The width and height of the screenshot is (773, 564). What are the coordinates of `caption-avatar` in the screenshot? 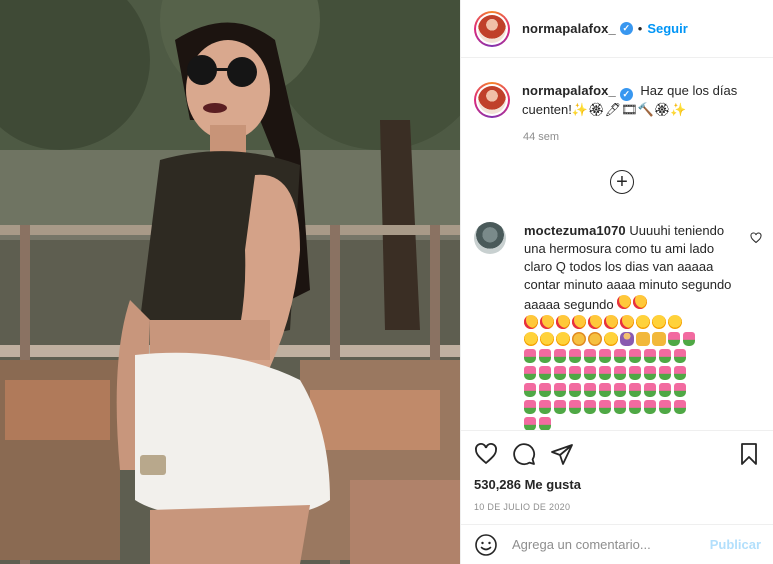 It's located at (492, 100).